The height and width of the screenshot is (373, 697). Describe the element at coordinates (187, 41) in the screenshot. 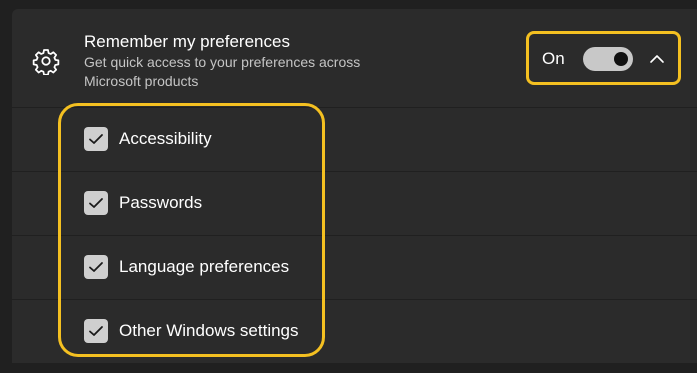

I see `setting-title: Remember my preferences` at that location.